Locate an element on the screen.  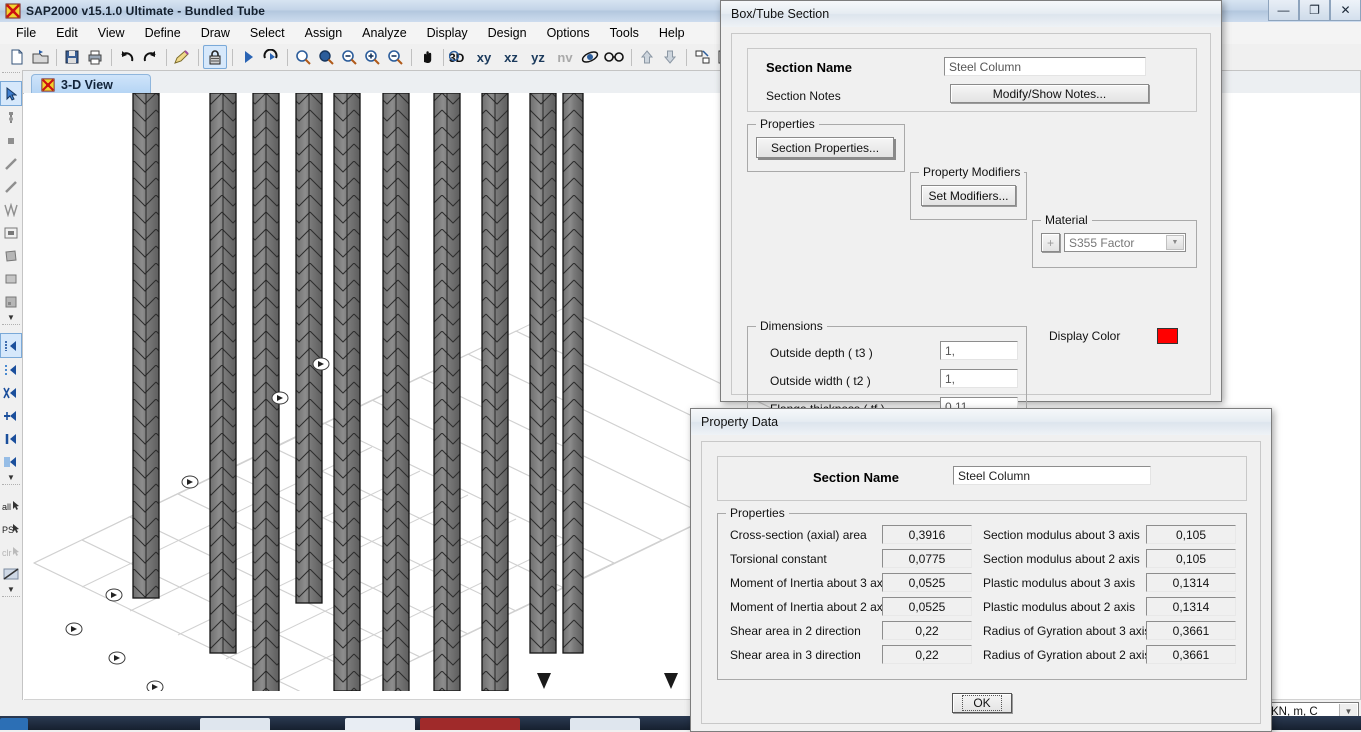
outside-depth-input: 1, is located at coordinates (979, 350).